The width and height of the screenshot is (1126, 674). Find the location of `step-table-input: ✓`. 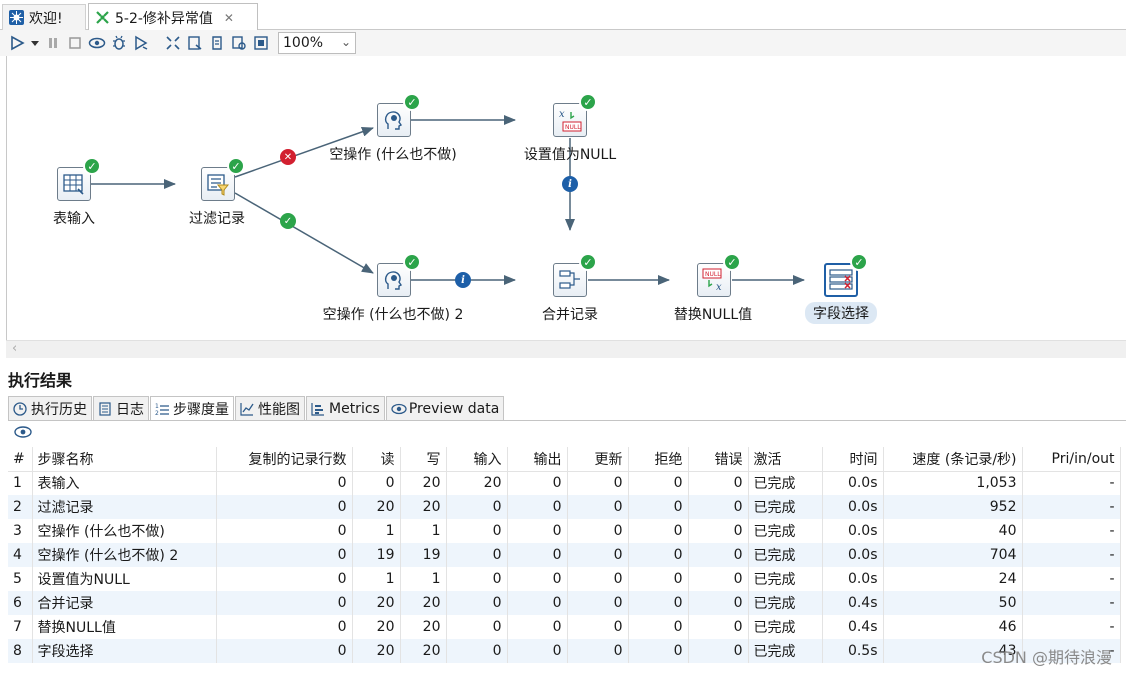

step-table-input: ✓ is located at coordinates (79, 179).